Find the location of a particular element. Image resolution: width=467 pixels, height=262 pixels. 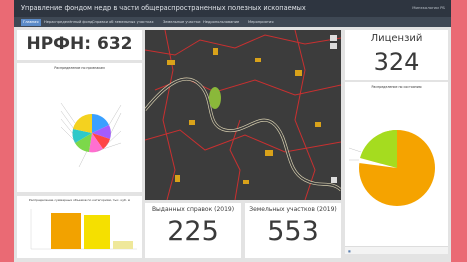

type-pie-panel: Распределение по признакам is located at coordinates (79, 127).